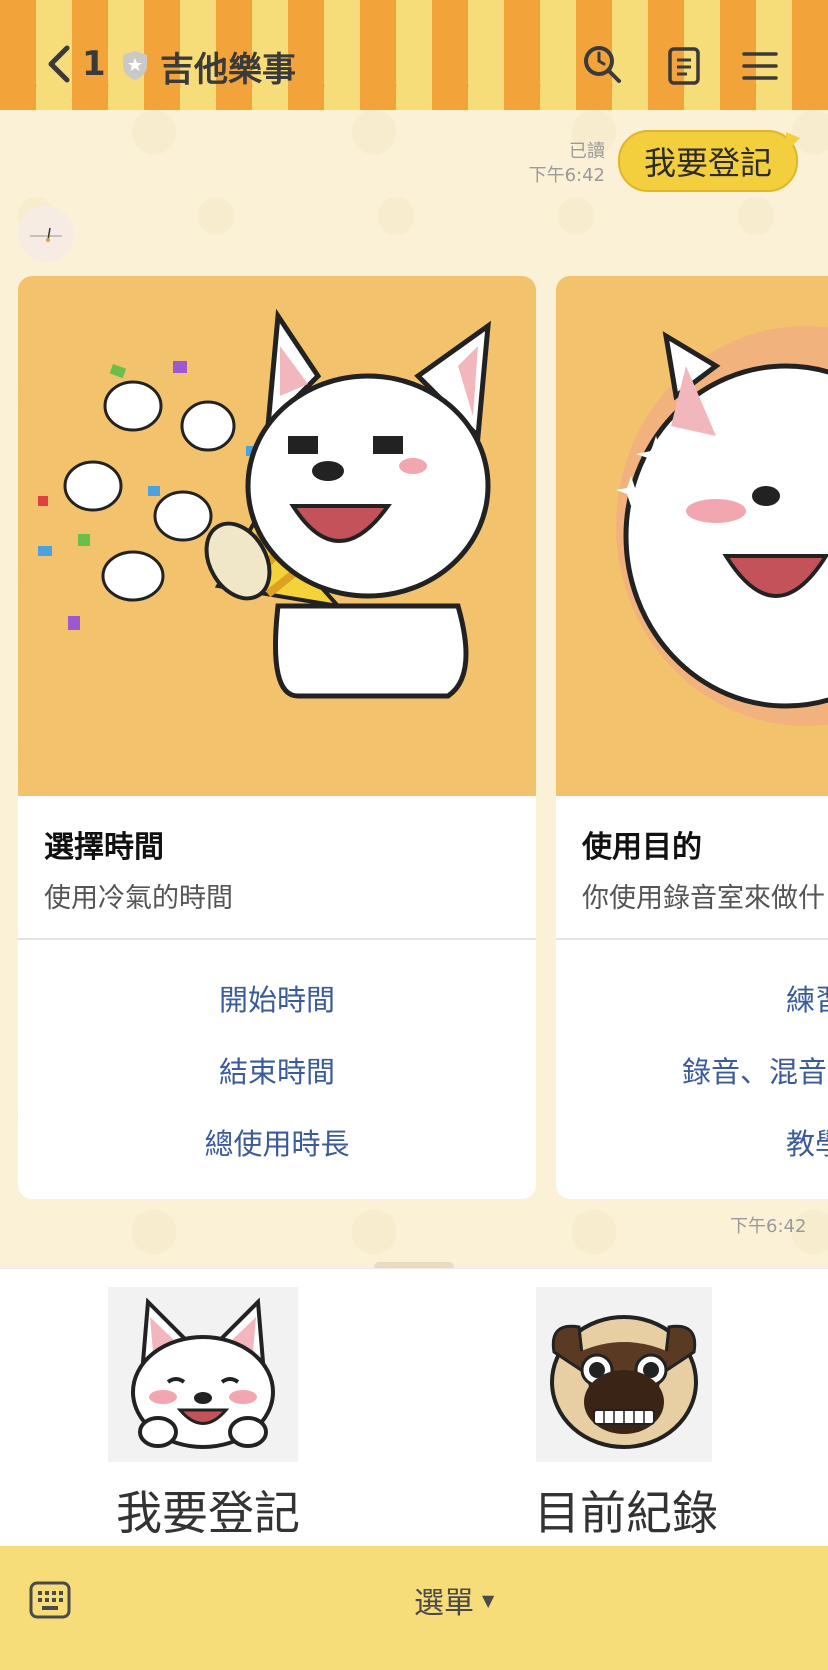 The image size is (828, 1670). What do you see at coordinates (414, 55) in the screenshot?
I see `header-bar: 1 吉他樂事` at bounding box center [414, 55].